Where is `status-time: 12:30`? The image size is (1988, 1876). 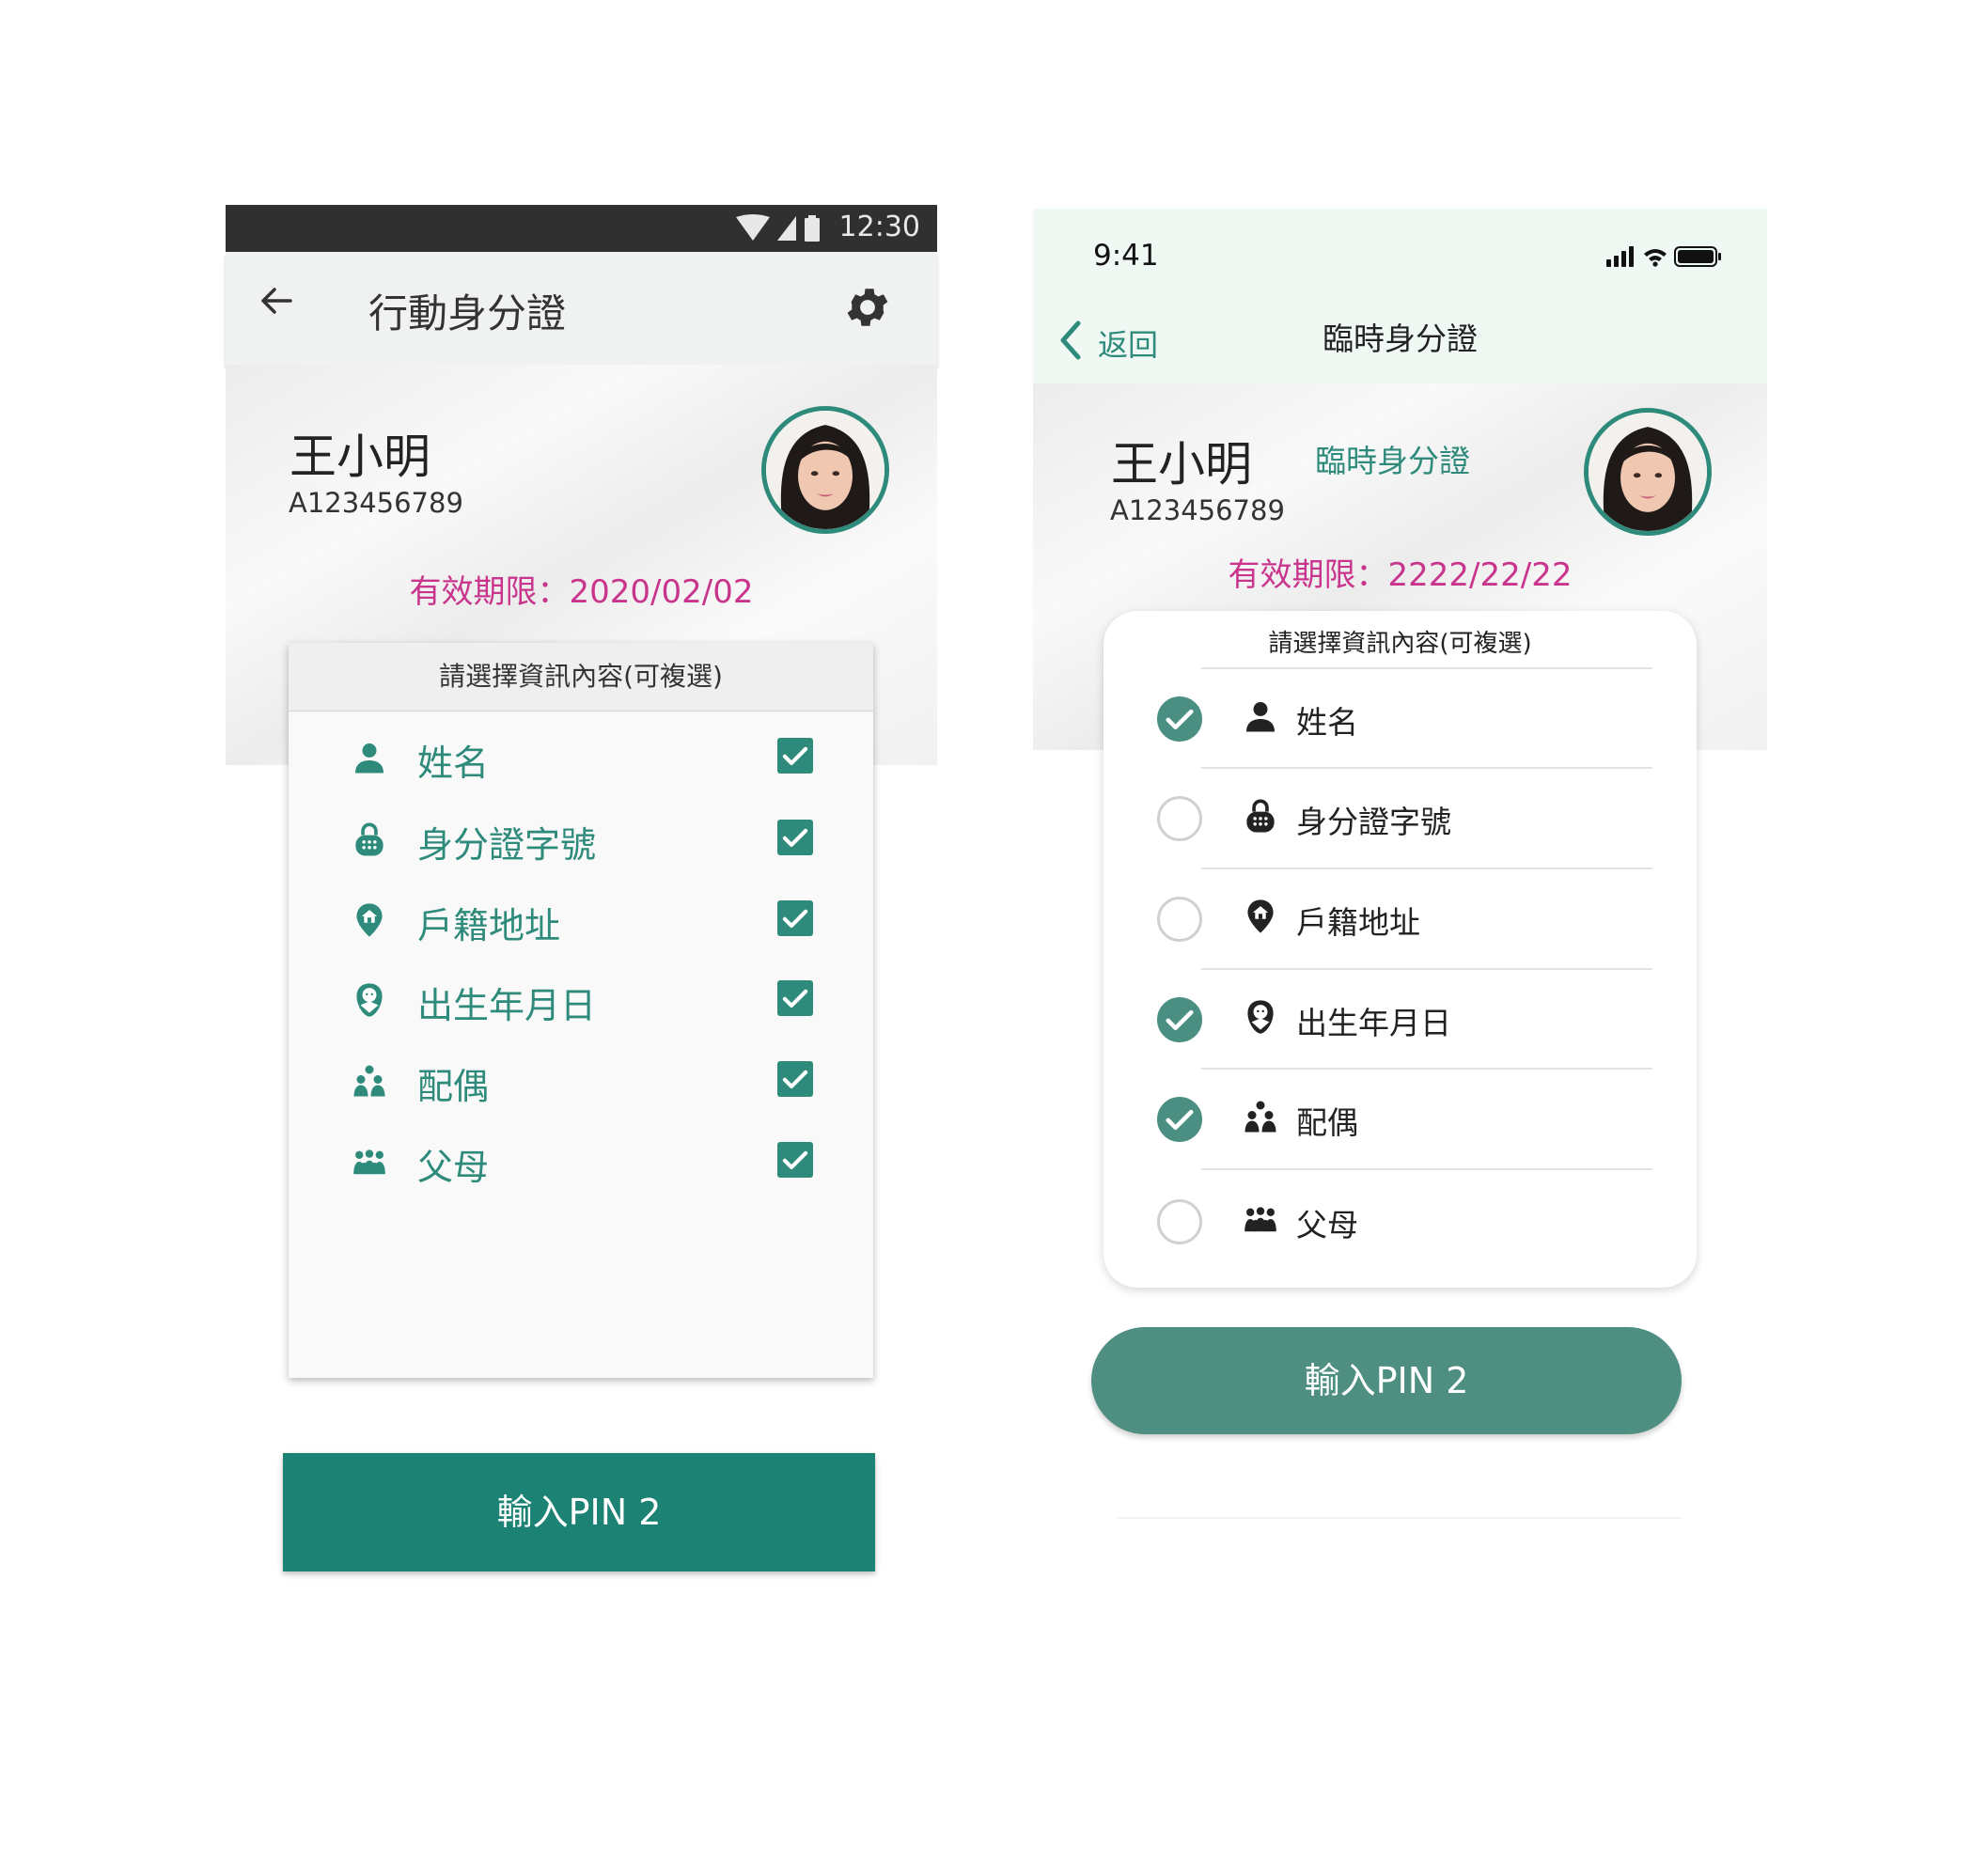 status-time: 12:30 is located at coordinates (879, 227).